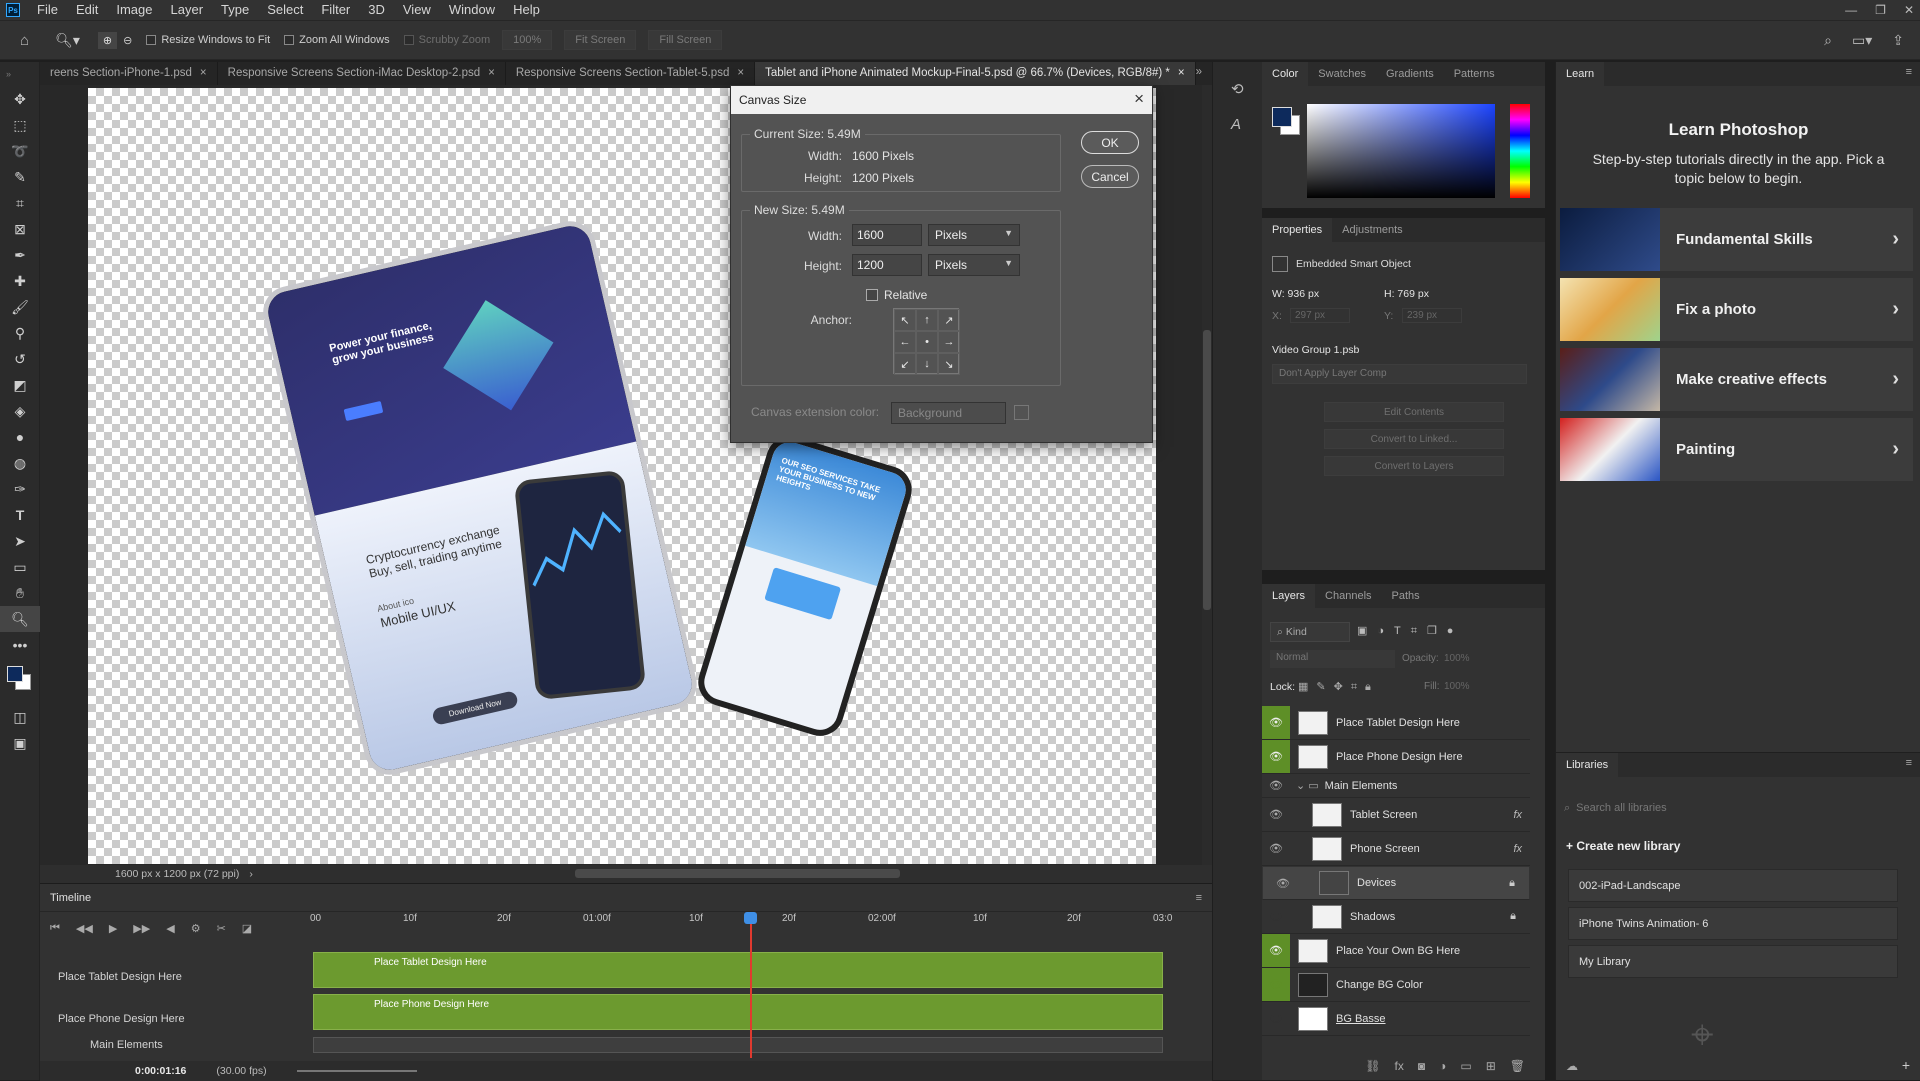 This screenshot has height=1081, width=1920. I want to click on tab-layers: Layers, so click(1289, 596).